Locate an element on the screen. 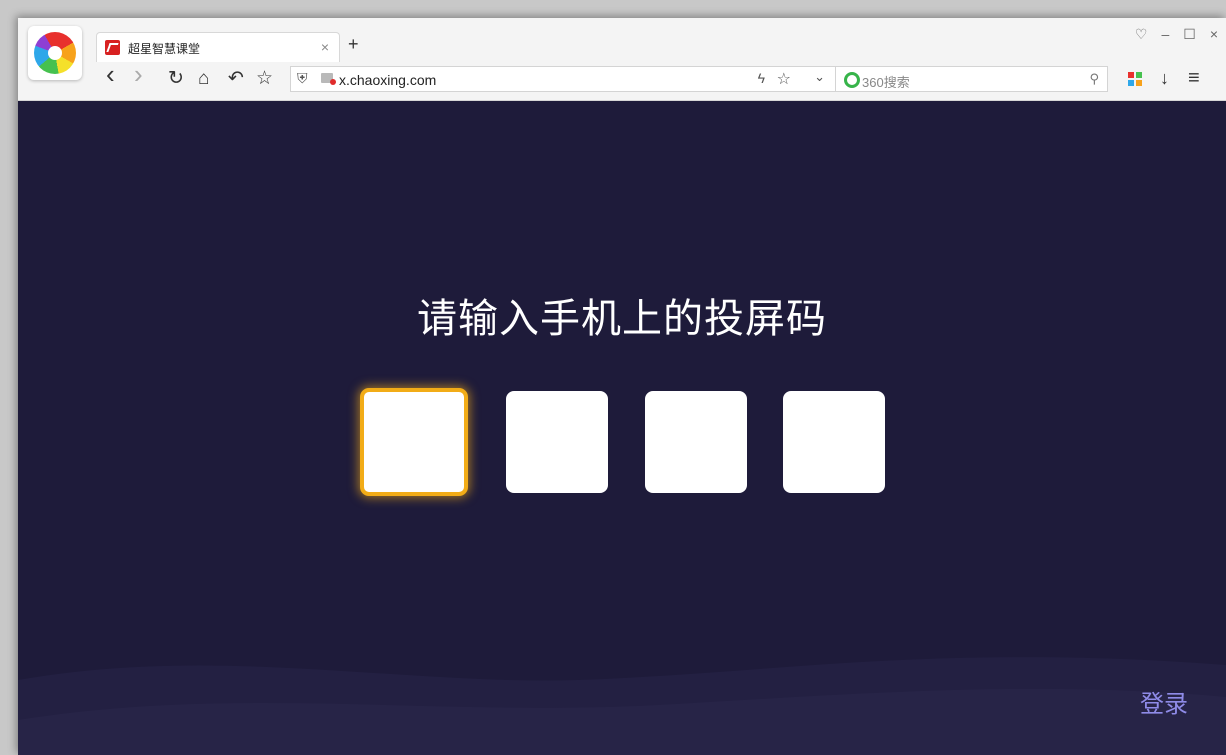 This screenshot has width=1226, height=755. undo-close-icon: ↶ is located at coordinates (236, 79).